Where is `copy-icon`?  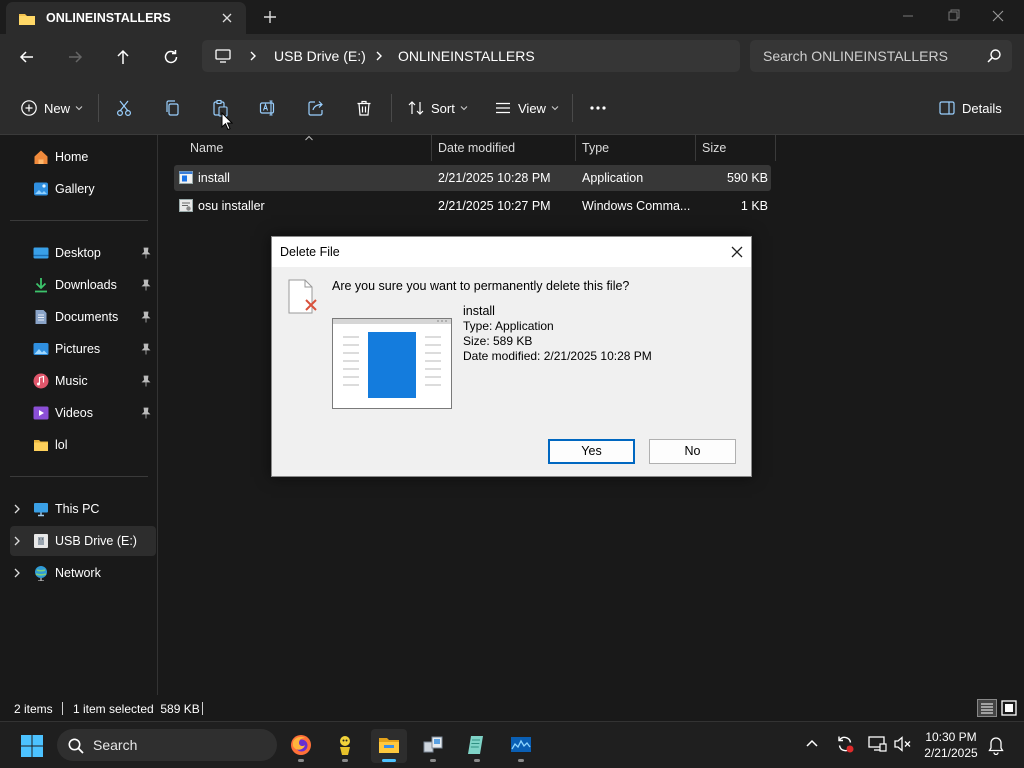
copy-icon is located at coordinates (172, 108).